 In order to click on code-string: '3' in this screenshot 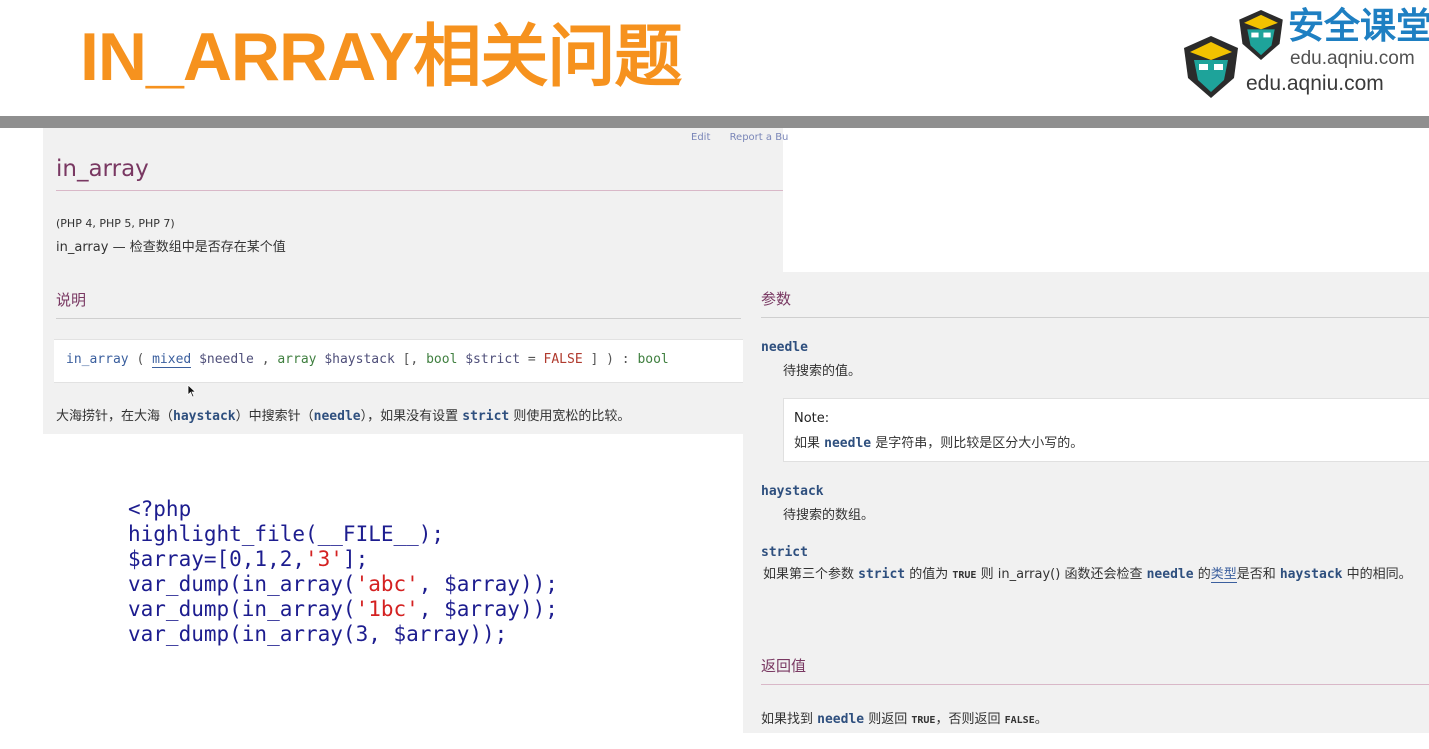, I will do `click(324, 559)`.